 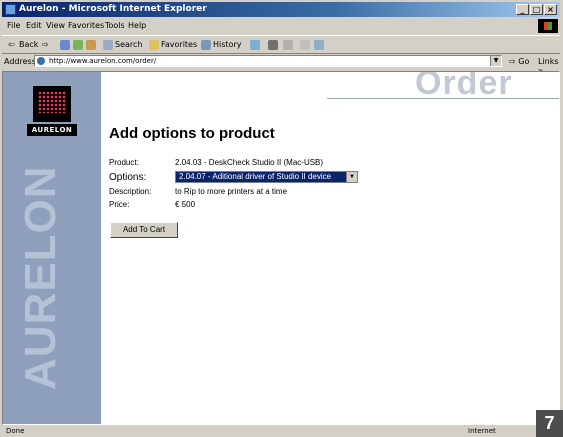 What do you see at coordinates (115, 25) in the screenshot?
I see `menu-tools: Tools` at bounding box center [115, 25].